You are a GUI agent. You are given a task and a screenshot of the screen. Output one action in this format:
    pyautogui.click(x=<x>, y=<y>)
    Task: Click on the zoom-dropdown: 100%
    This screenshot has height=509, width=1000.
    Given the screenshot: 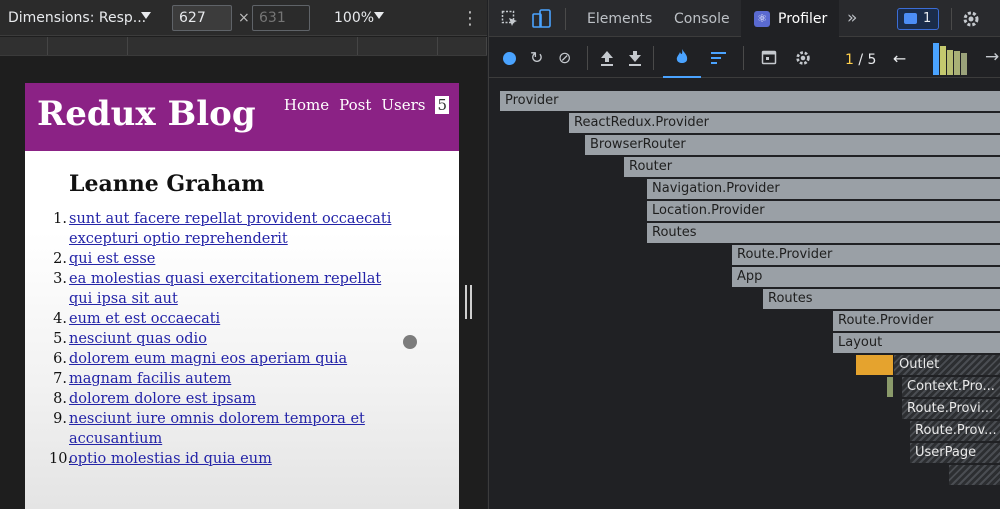 What is the action you would take?
    pyautogui.click(x=354, y=18)
    